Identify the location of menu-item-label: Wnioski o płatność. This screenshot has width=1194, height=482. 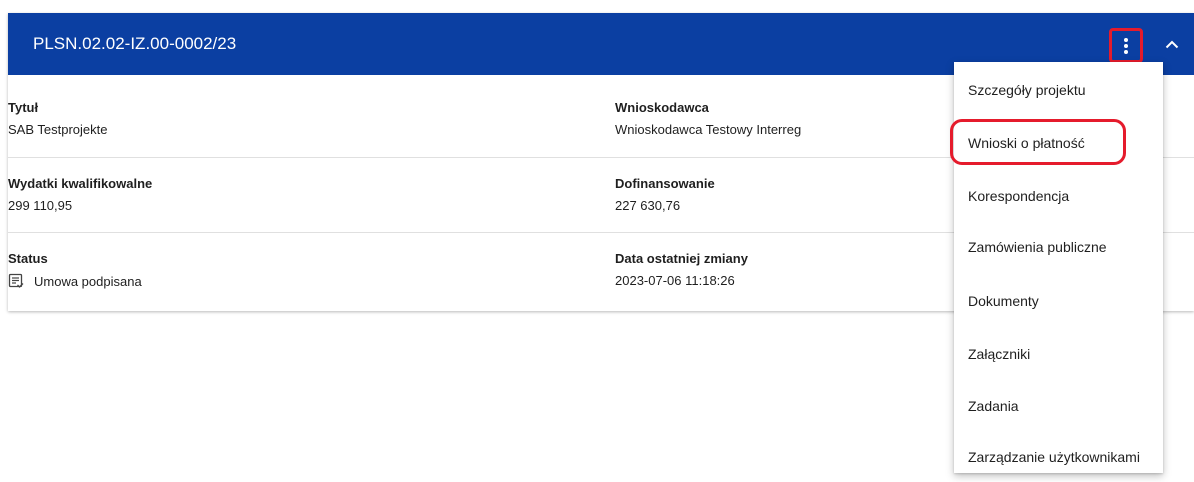
(1026, 143).